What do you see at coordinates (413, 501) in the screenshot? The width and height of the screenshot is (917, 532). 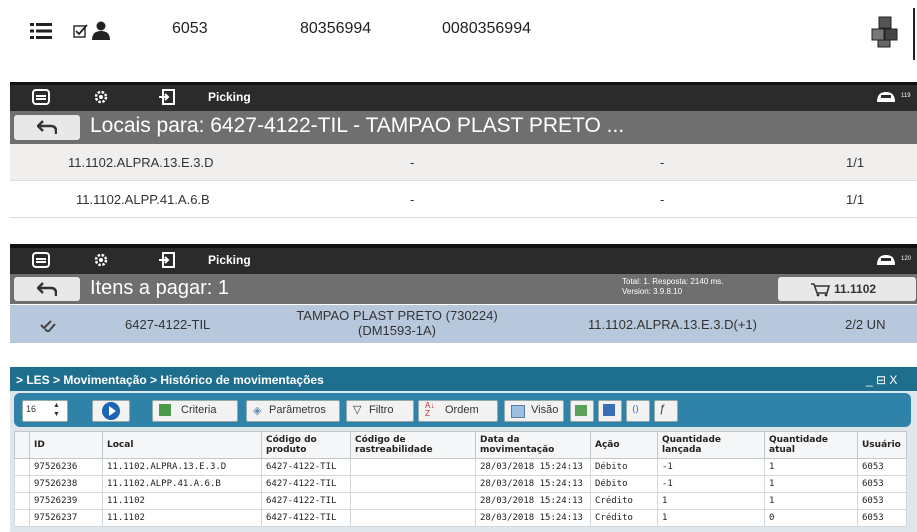 I see `cell` at bounding box center [413, 501].